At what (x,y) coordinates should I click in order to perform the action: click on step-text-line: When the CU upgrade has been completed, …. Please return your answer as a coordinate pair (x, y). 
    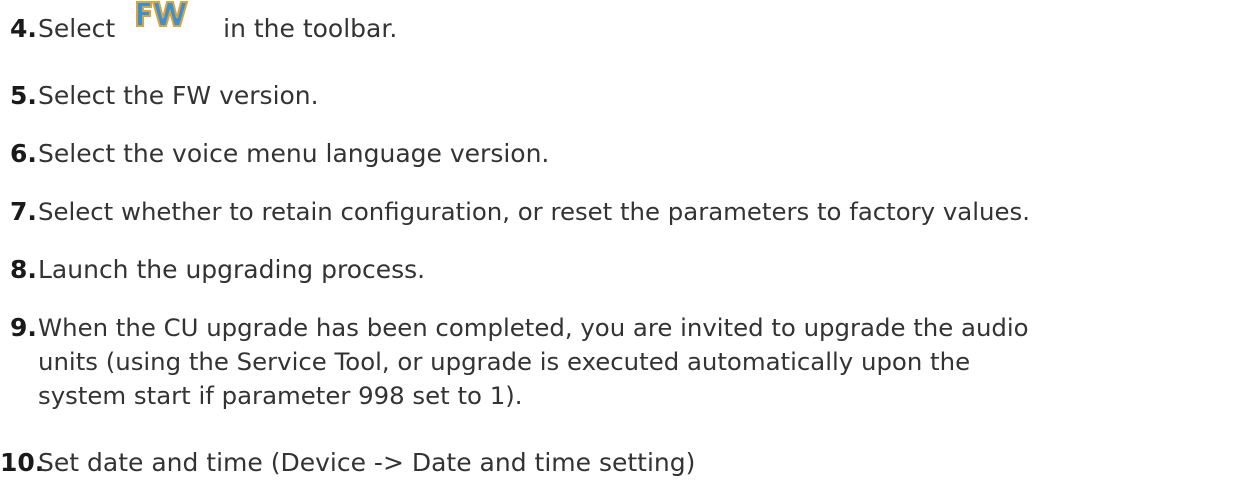
    Looking at the image, I should click on (533, 327).